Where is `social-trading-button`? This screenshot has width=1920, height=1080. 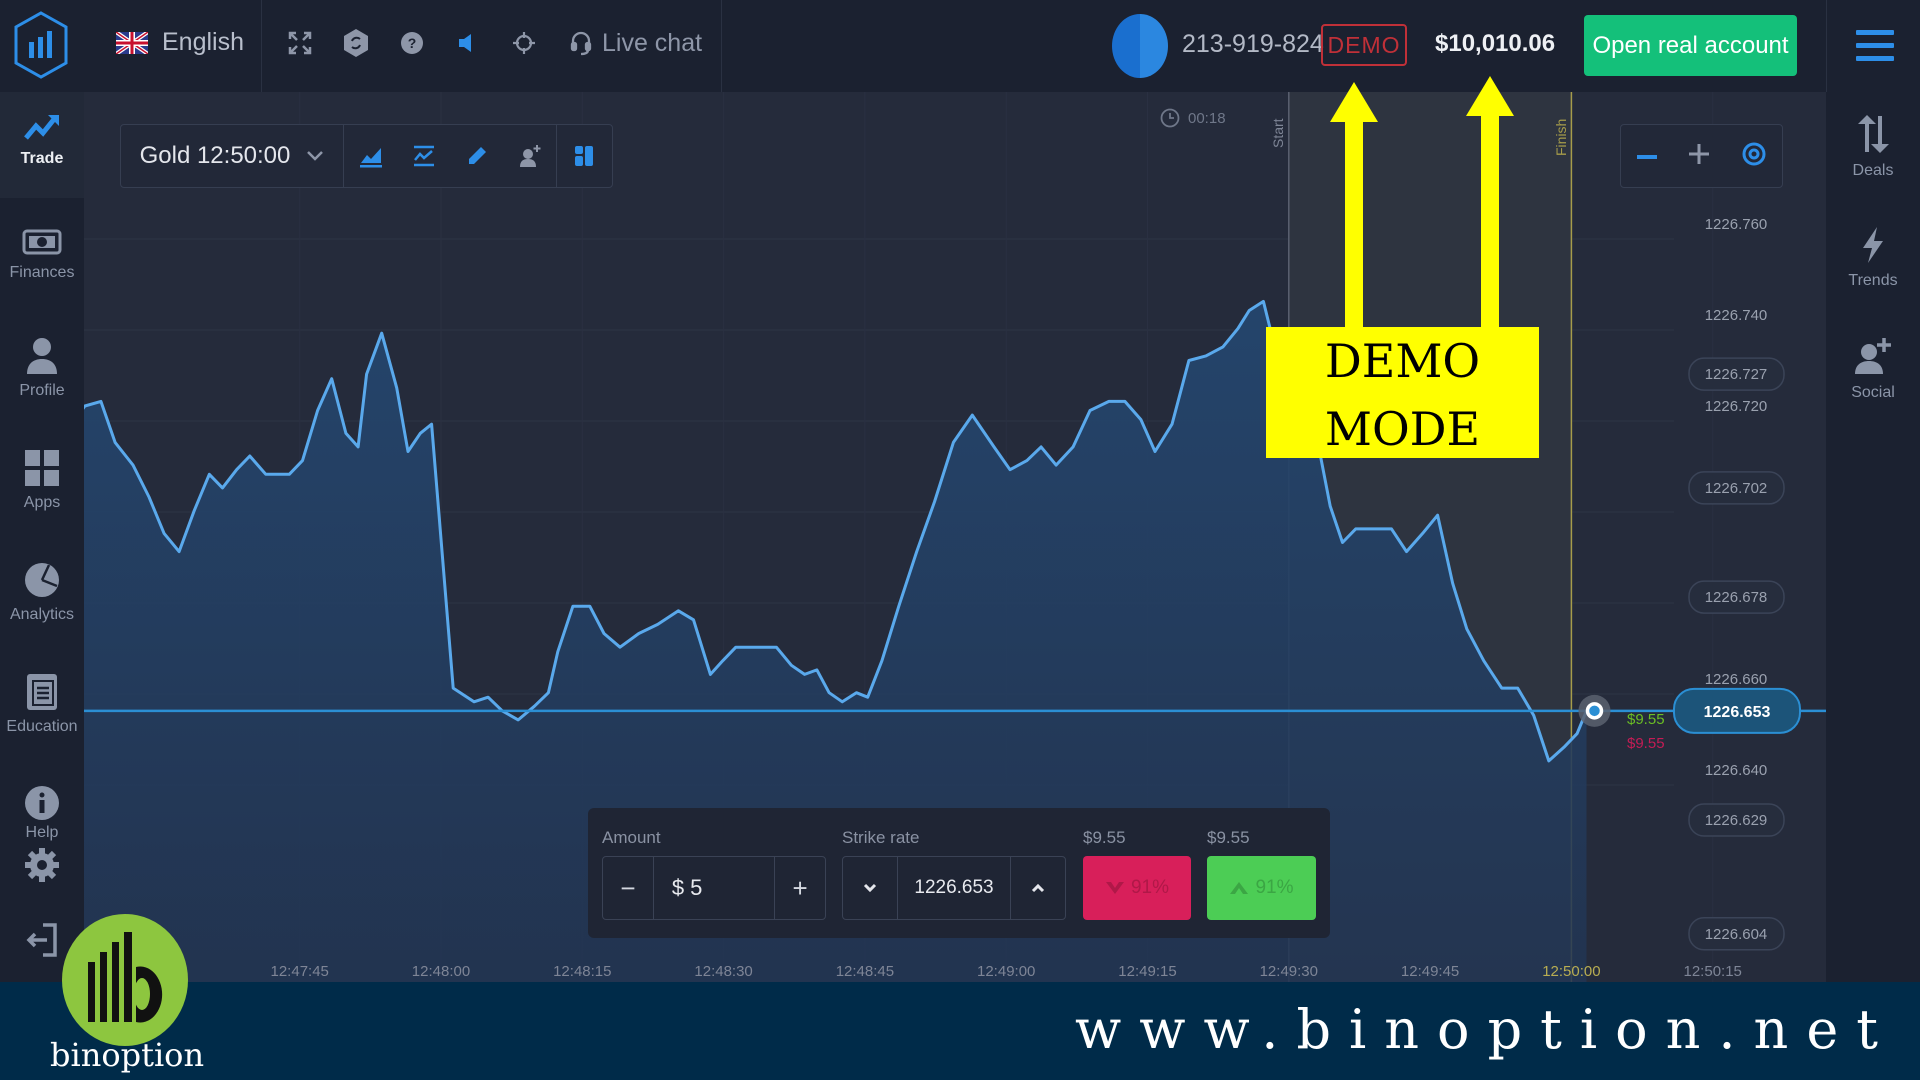
social-trading-button is located at coordinates (529, 156).